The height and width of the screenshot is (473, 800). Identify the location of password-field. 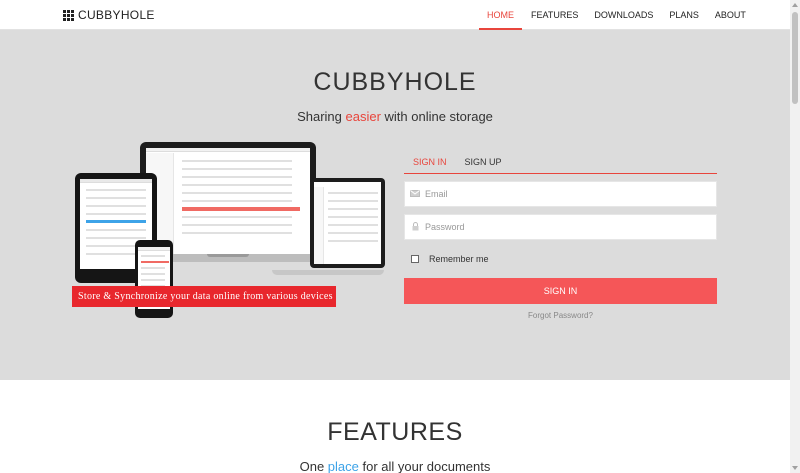
(560, 227).